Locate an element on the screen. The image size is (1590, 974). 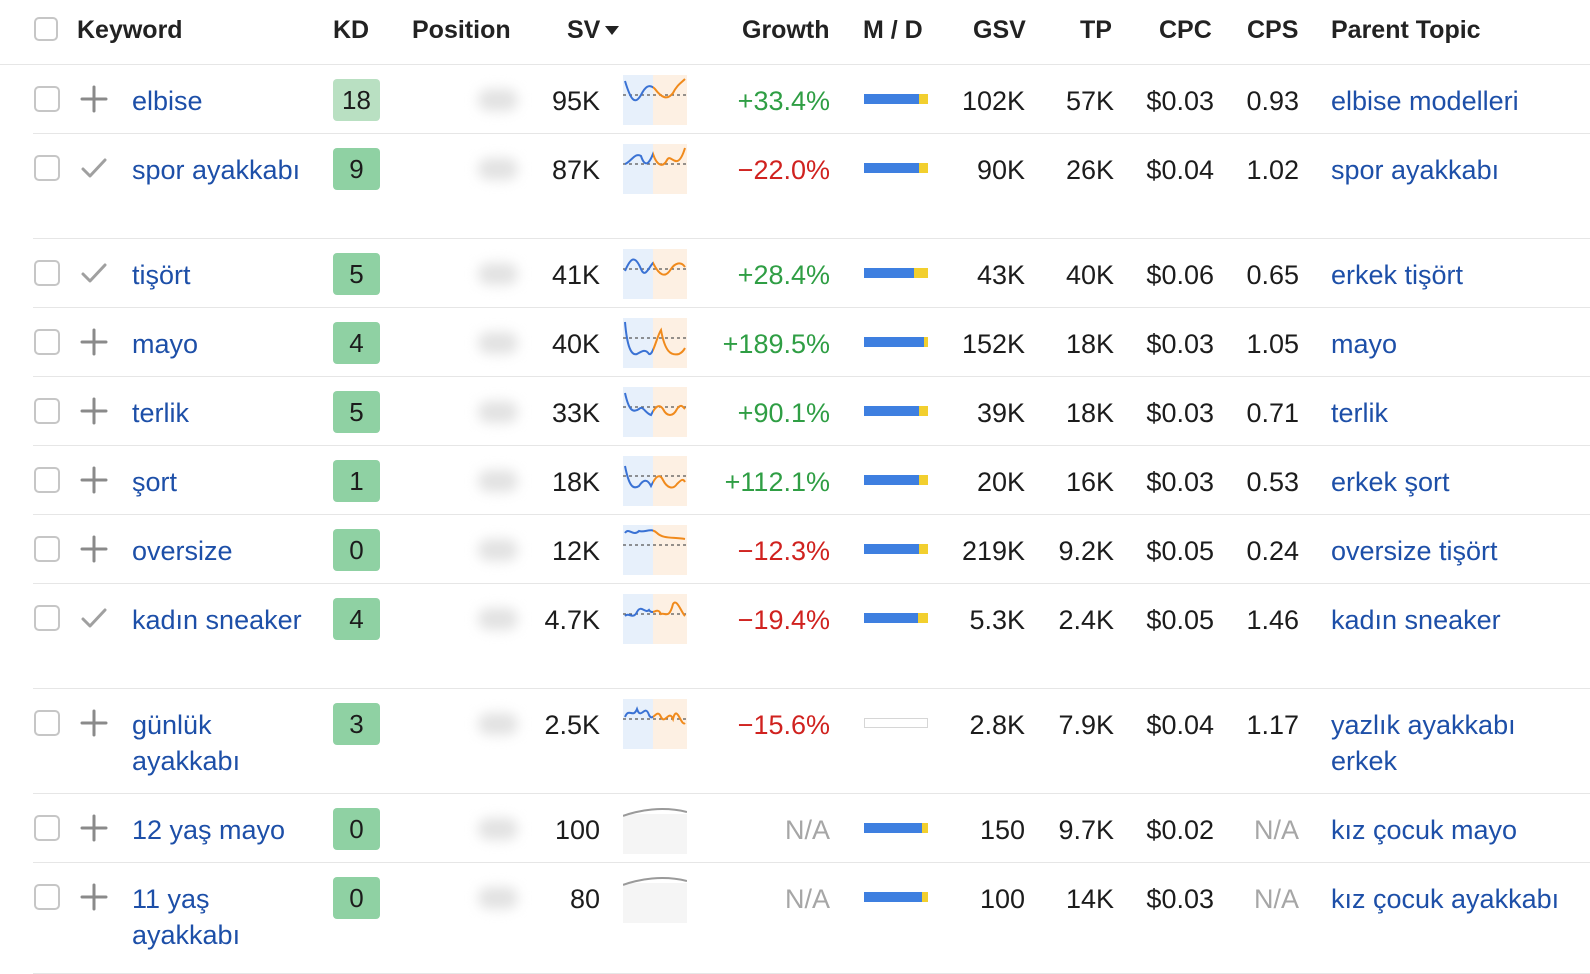
global-search-volume: 100 is located at coordinates (1002, 899).